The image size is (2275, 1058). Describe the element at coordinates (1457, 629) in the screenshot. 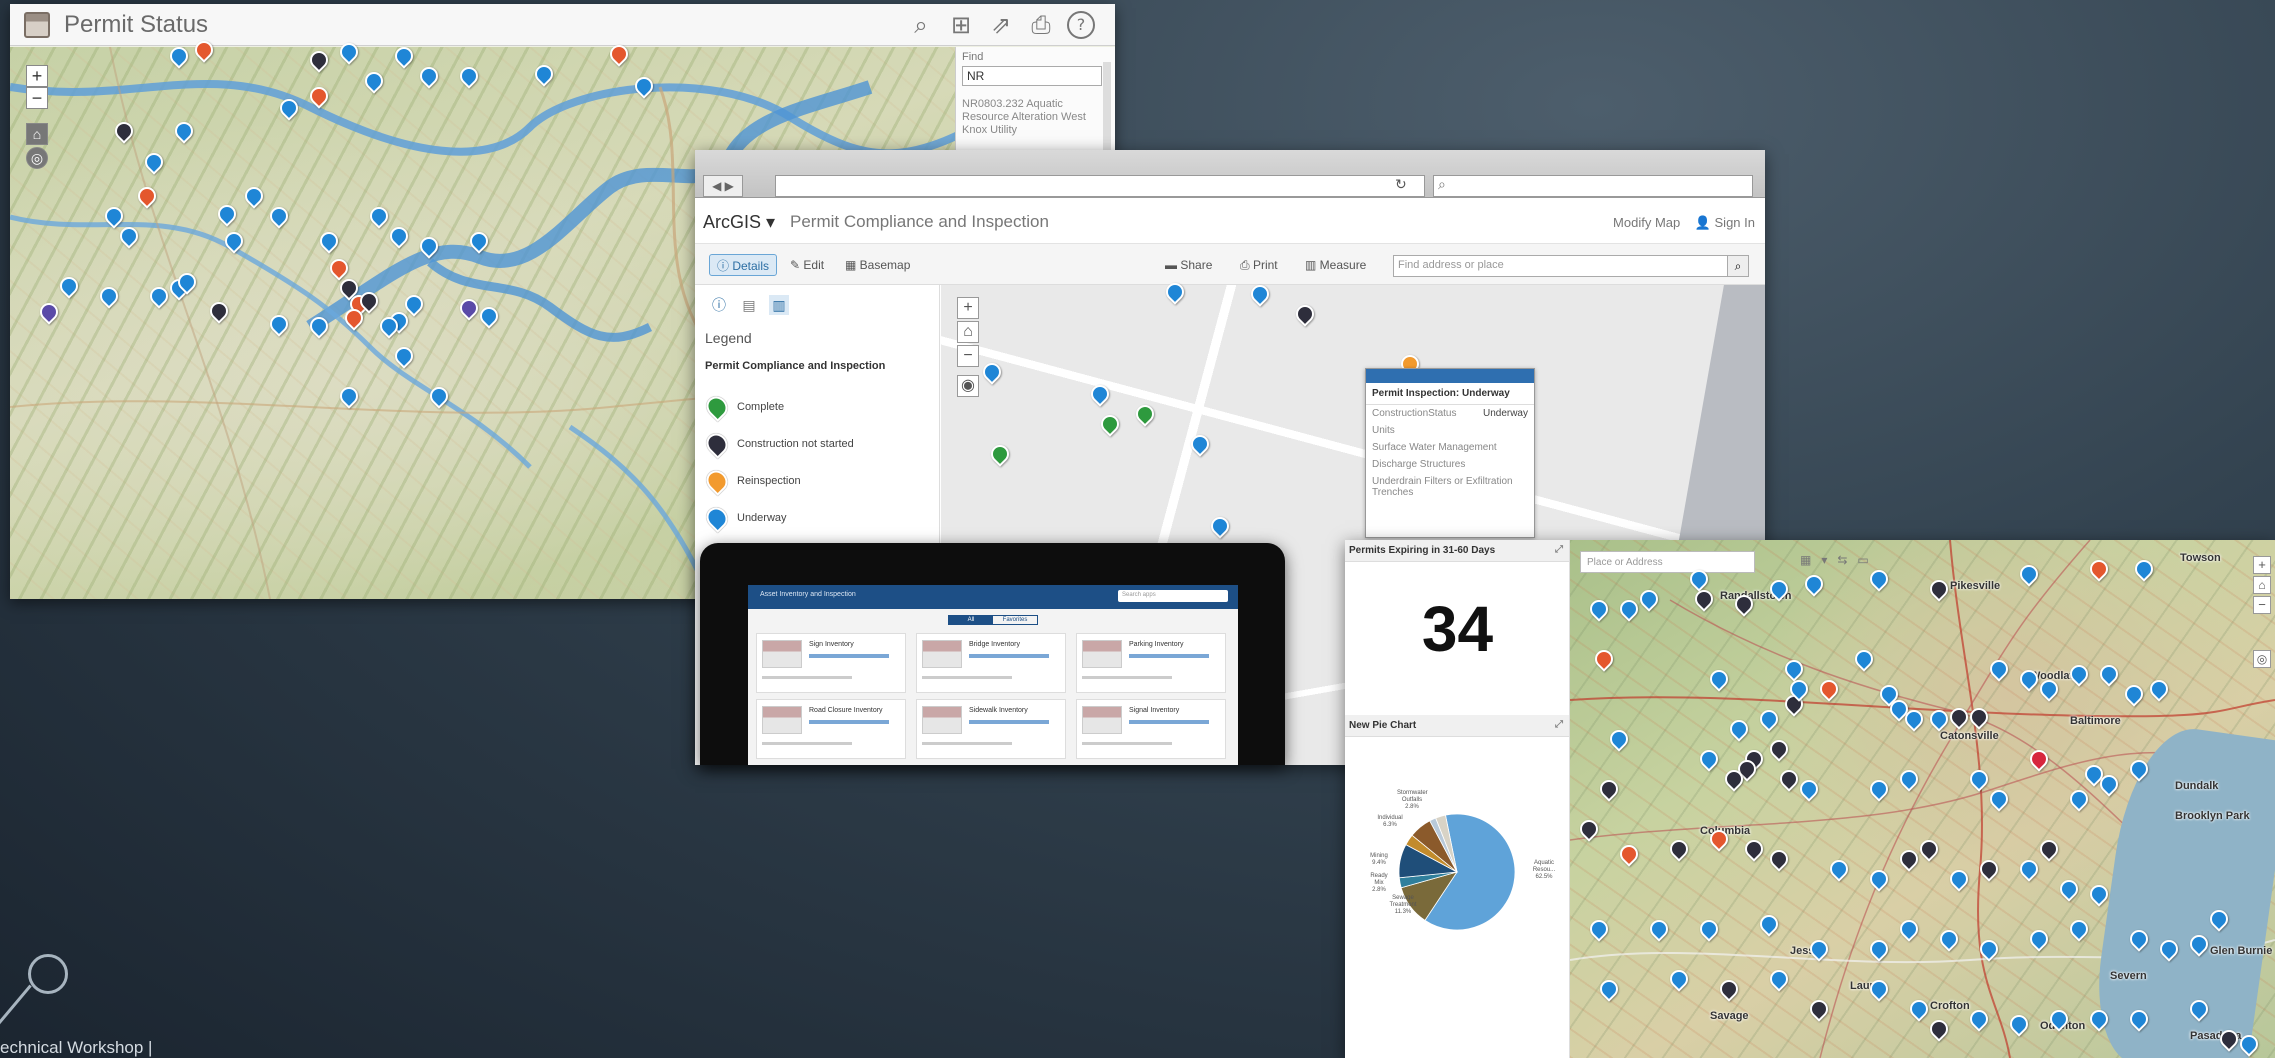

I see `indicator-value: 34` at that location.